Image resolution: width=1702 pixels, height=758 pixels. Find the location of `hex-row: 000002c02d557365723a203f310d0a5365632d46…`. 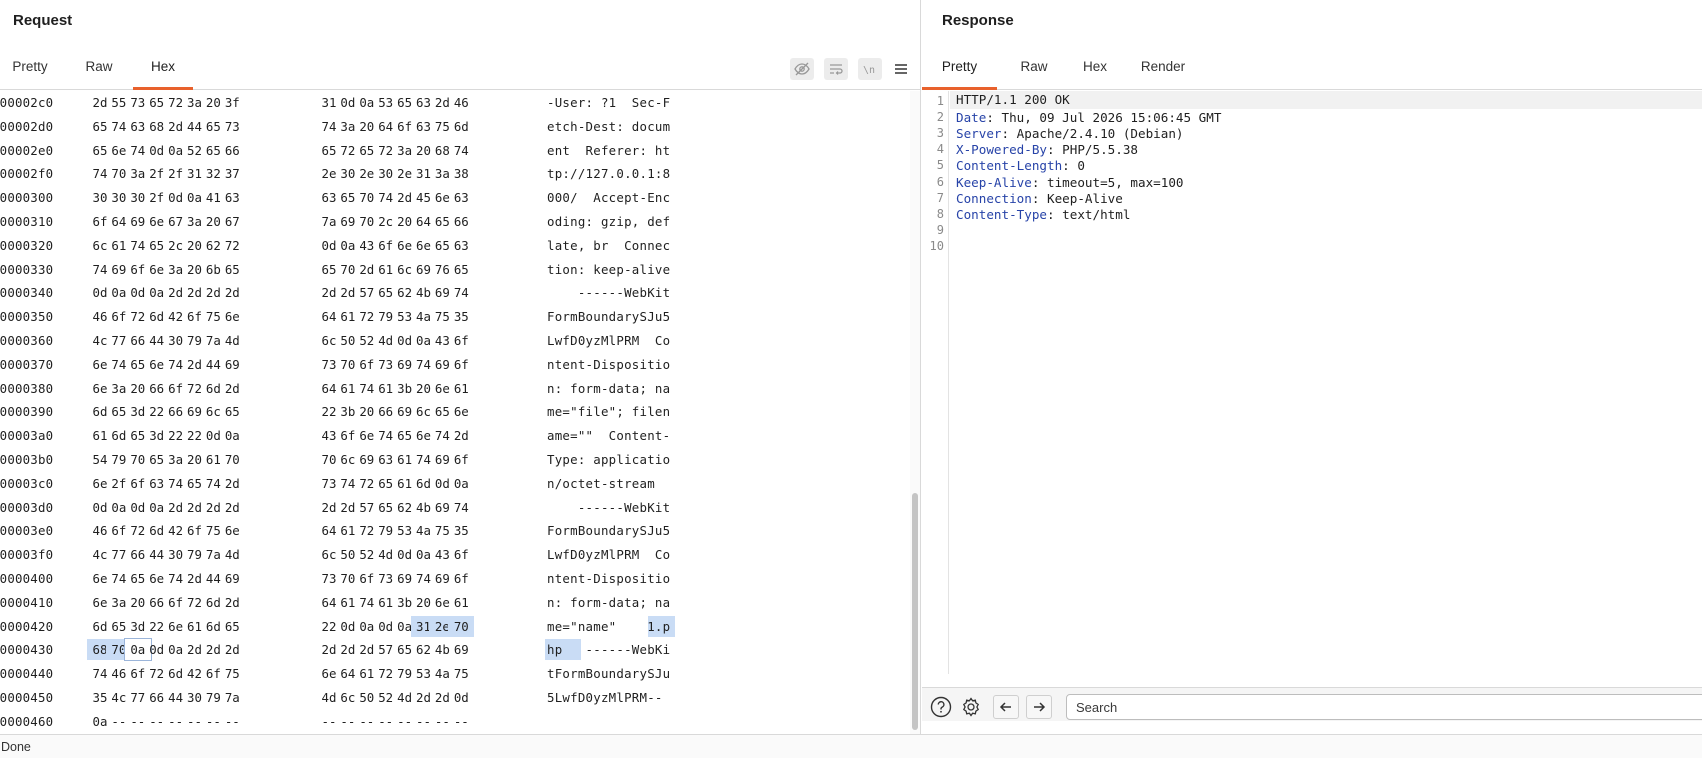

hex-row: 000002c02d557365723a203f310d0a5365632d46… is located at coordinates (453, 103).